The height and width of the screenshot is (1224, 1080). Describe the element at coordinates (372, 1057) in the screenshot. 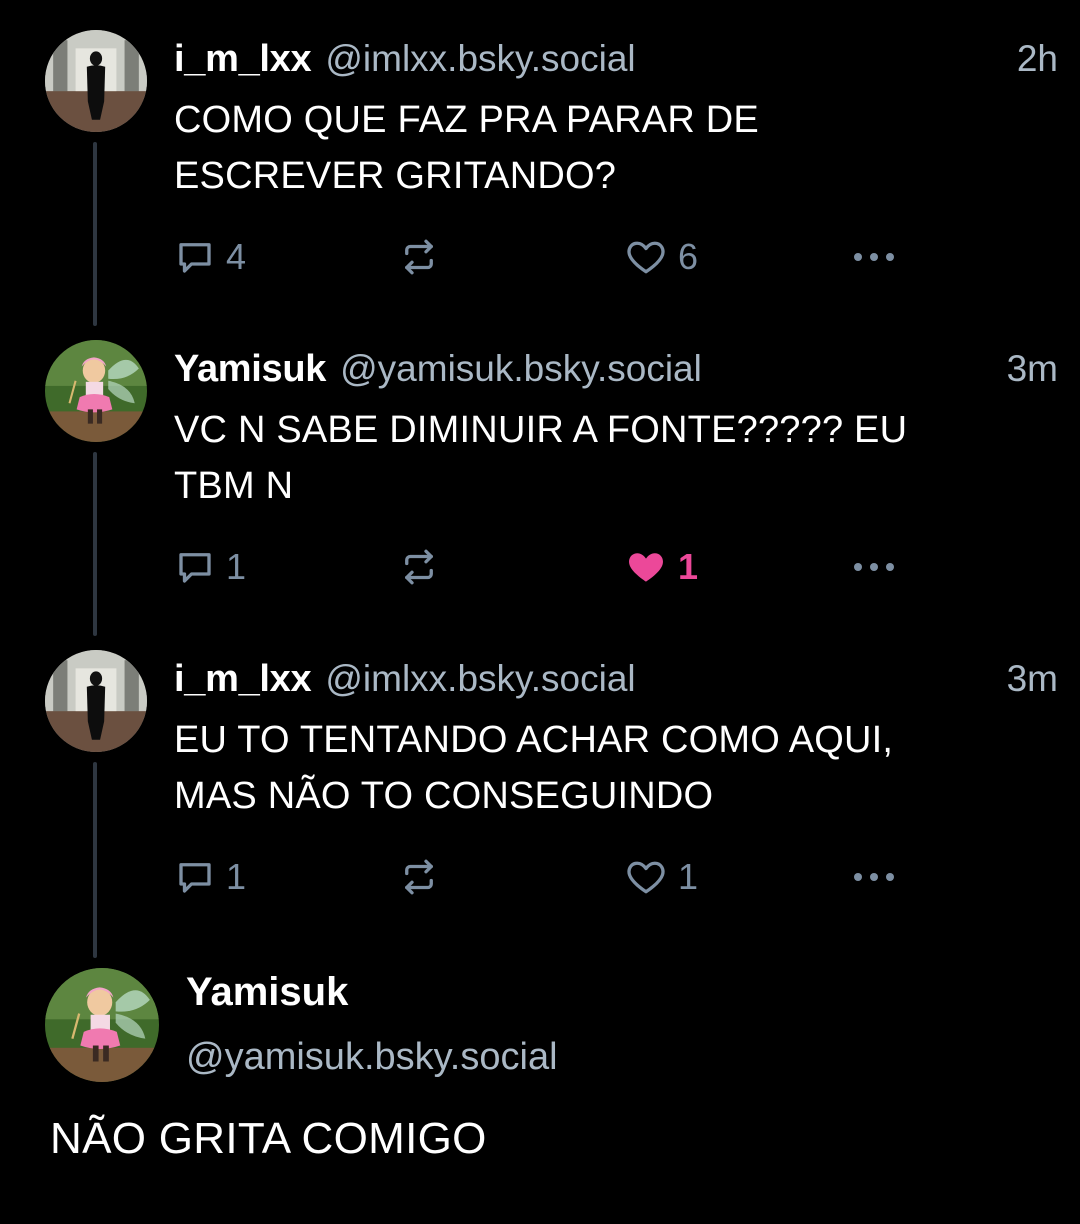

I see `focused-post-author-handle: @yamisuk.bsky.social` at that location.